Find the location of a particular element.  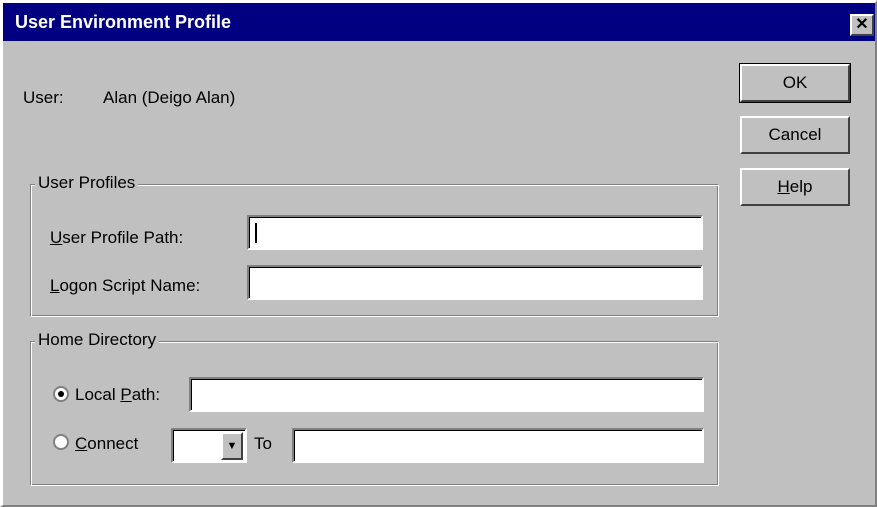

connect-to-path-input is located at coordinates (498, 445).